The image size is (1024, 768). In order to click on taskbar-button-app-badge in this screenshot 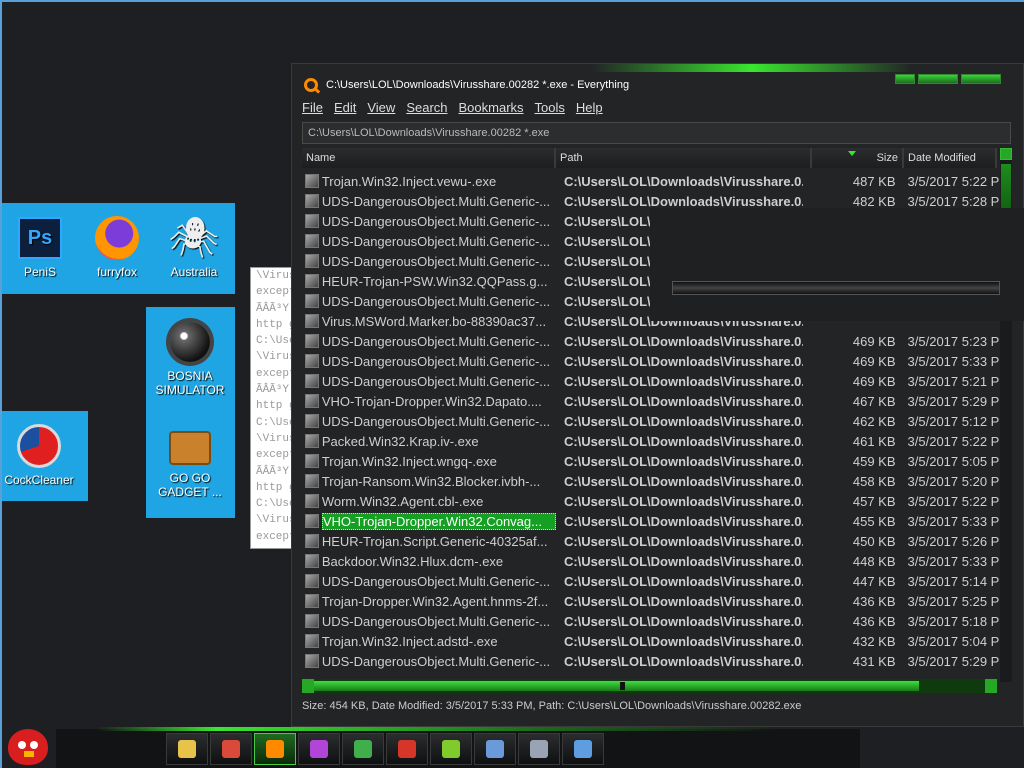, I will do `click(363, 749)`.